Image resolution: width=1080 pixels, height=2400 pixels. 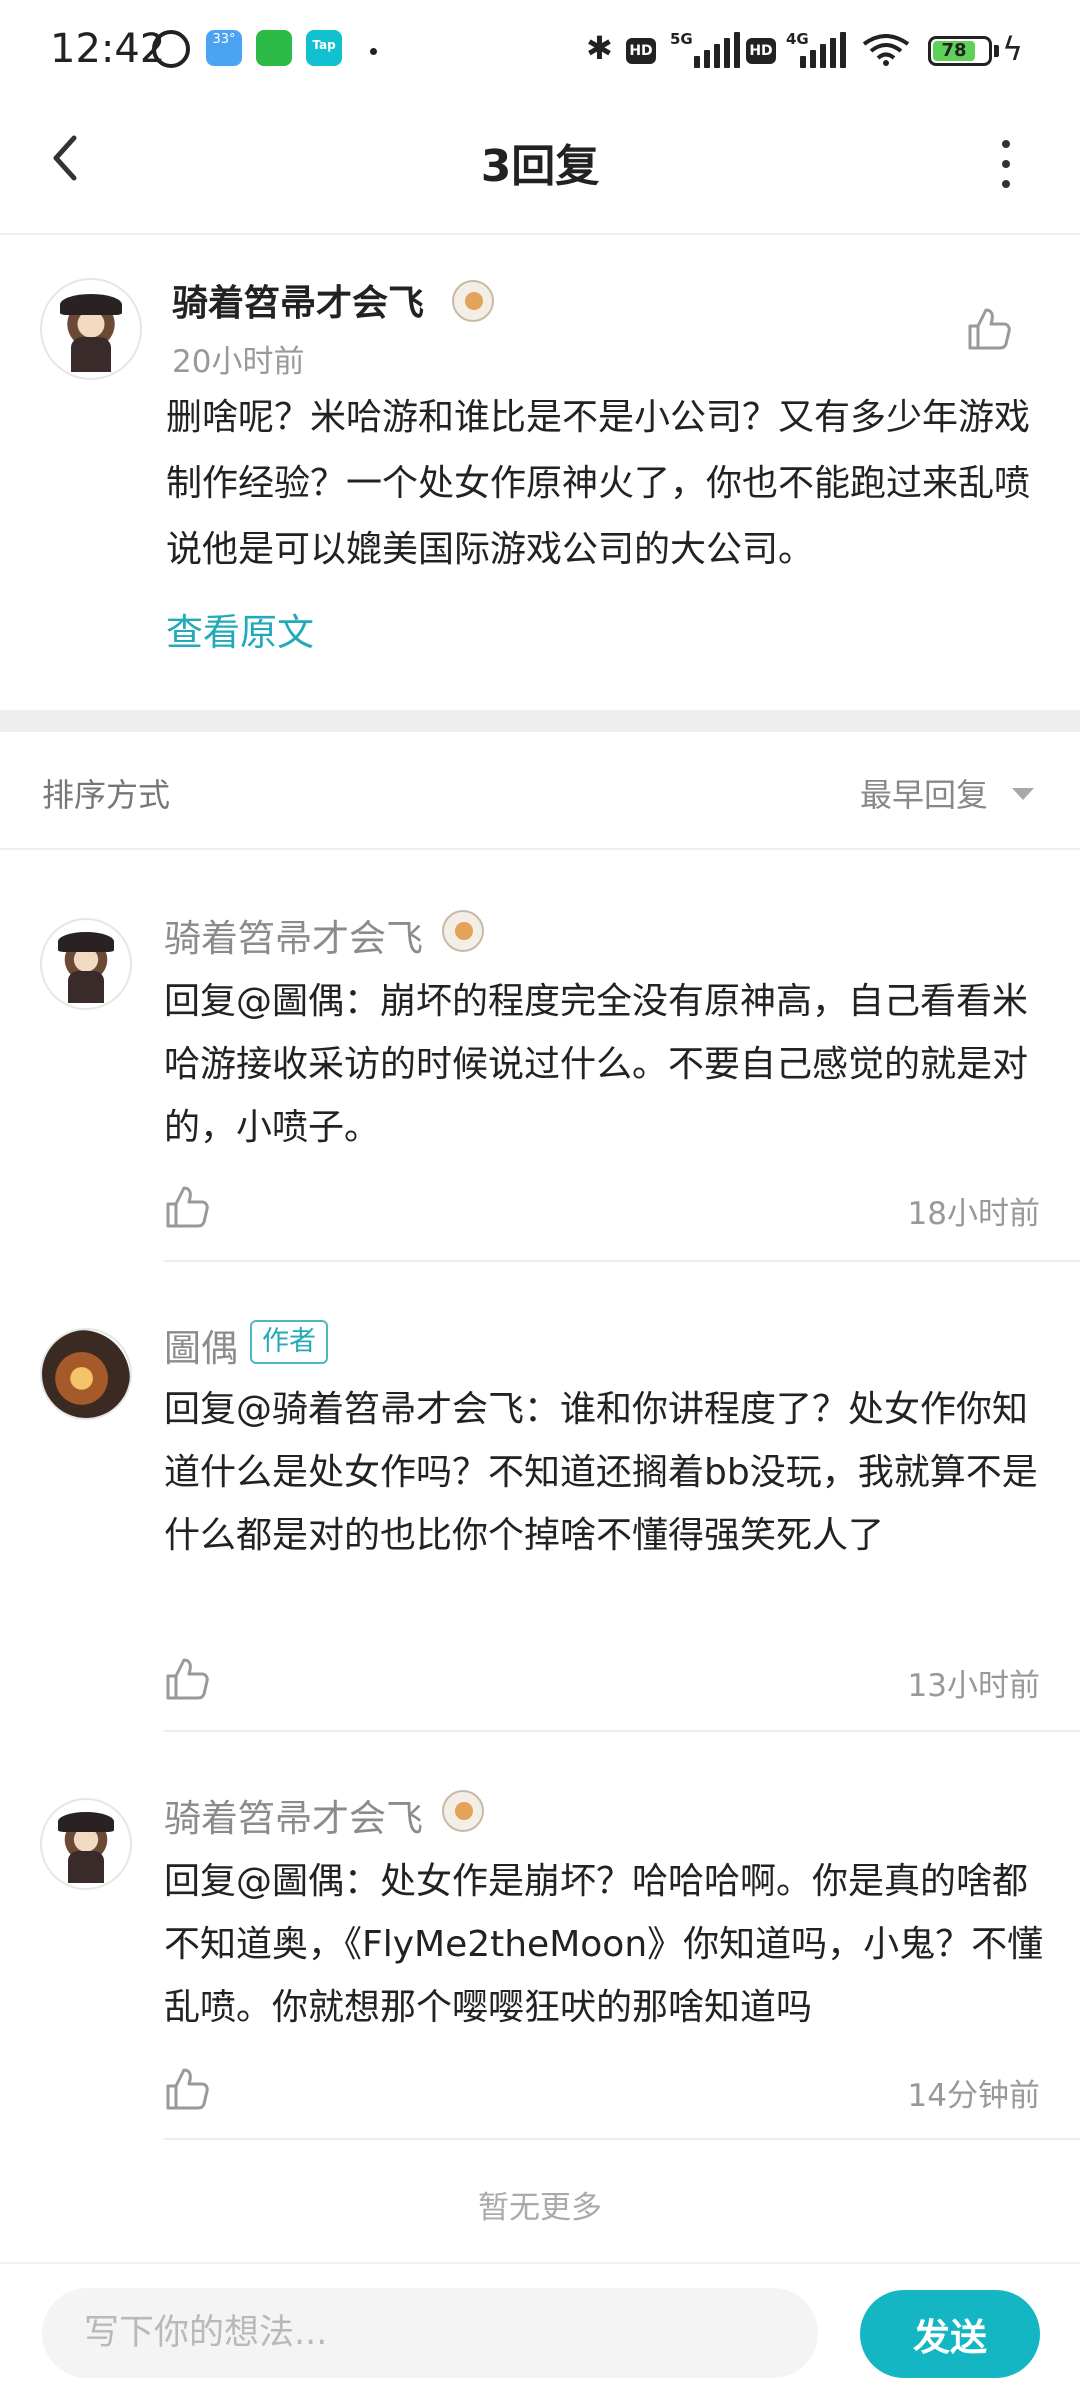 I want to click on reply-author-name: 圖偶, so click(x=201, y=1345).